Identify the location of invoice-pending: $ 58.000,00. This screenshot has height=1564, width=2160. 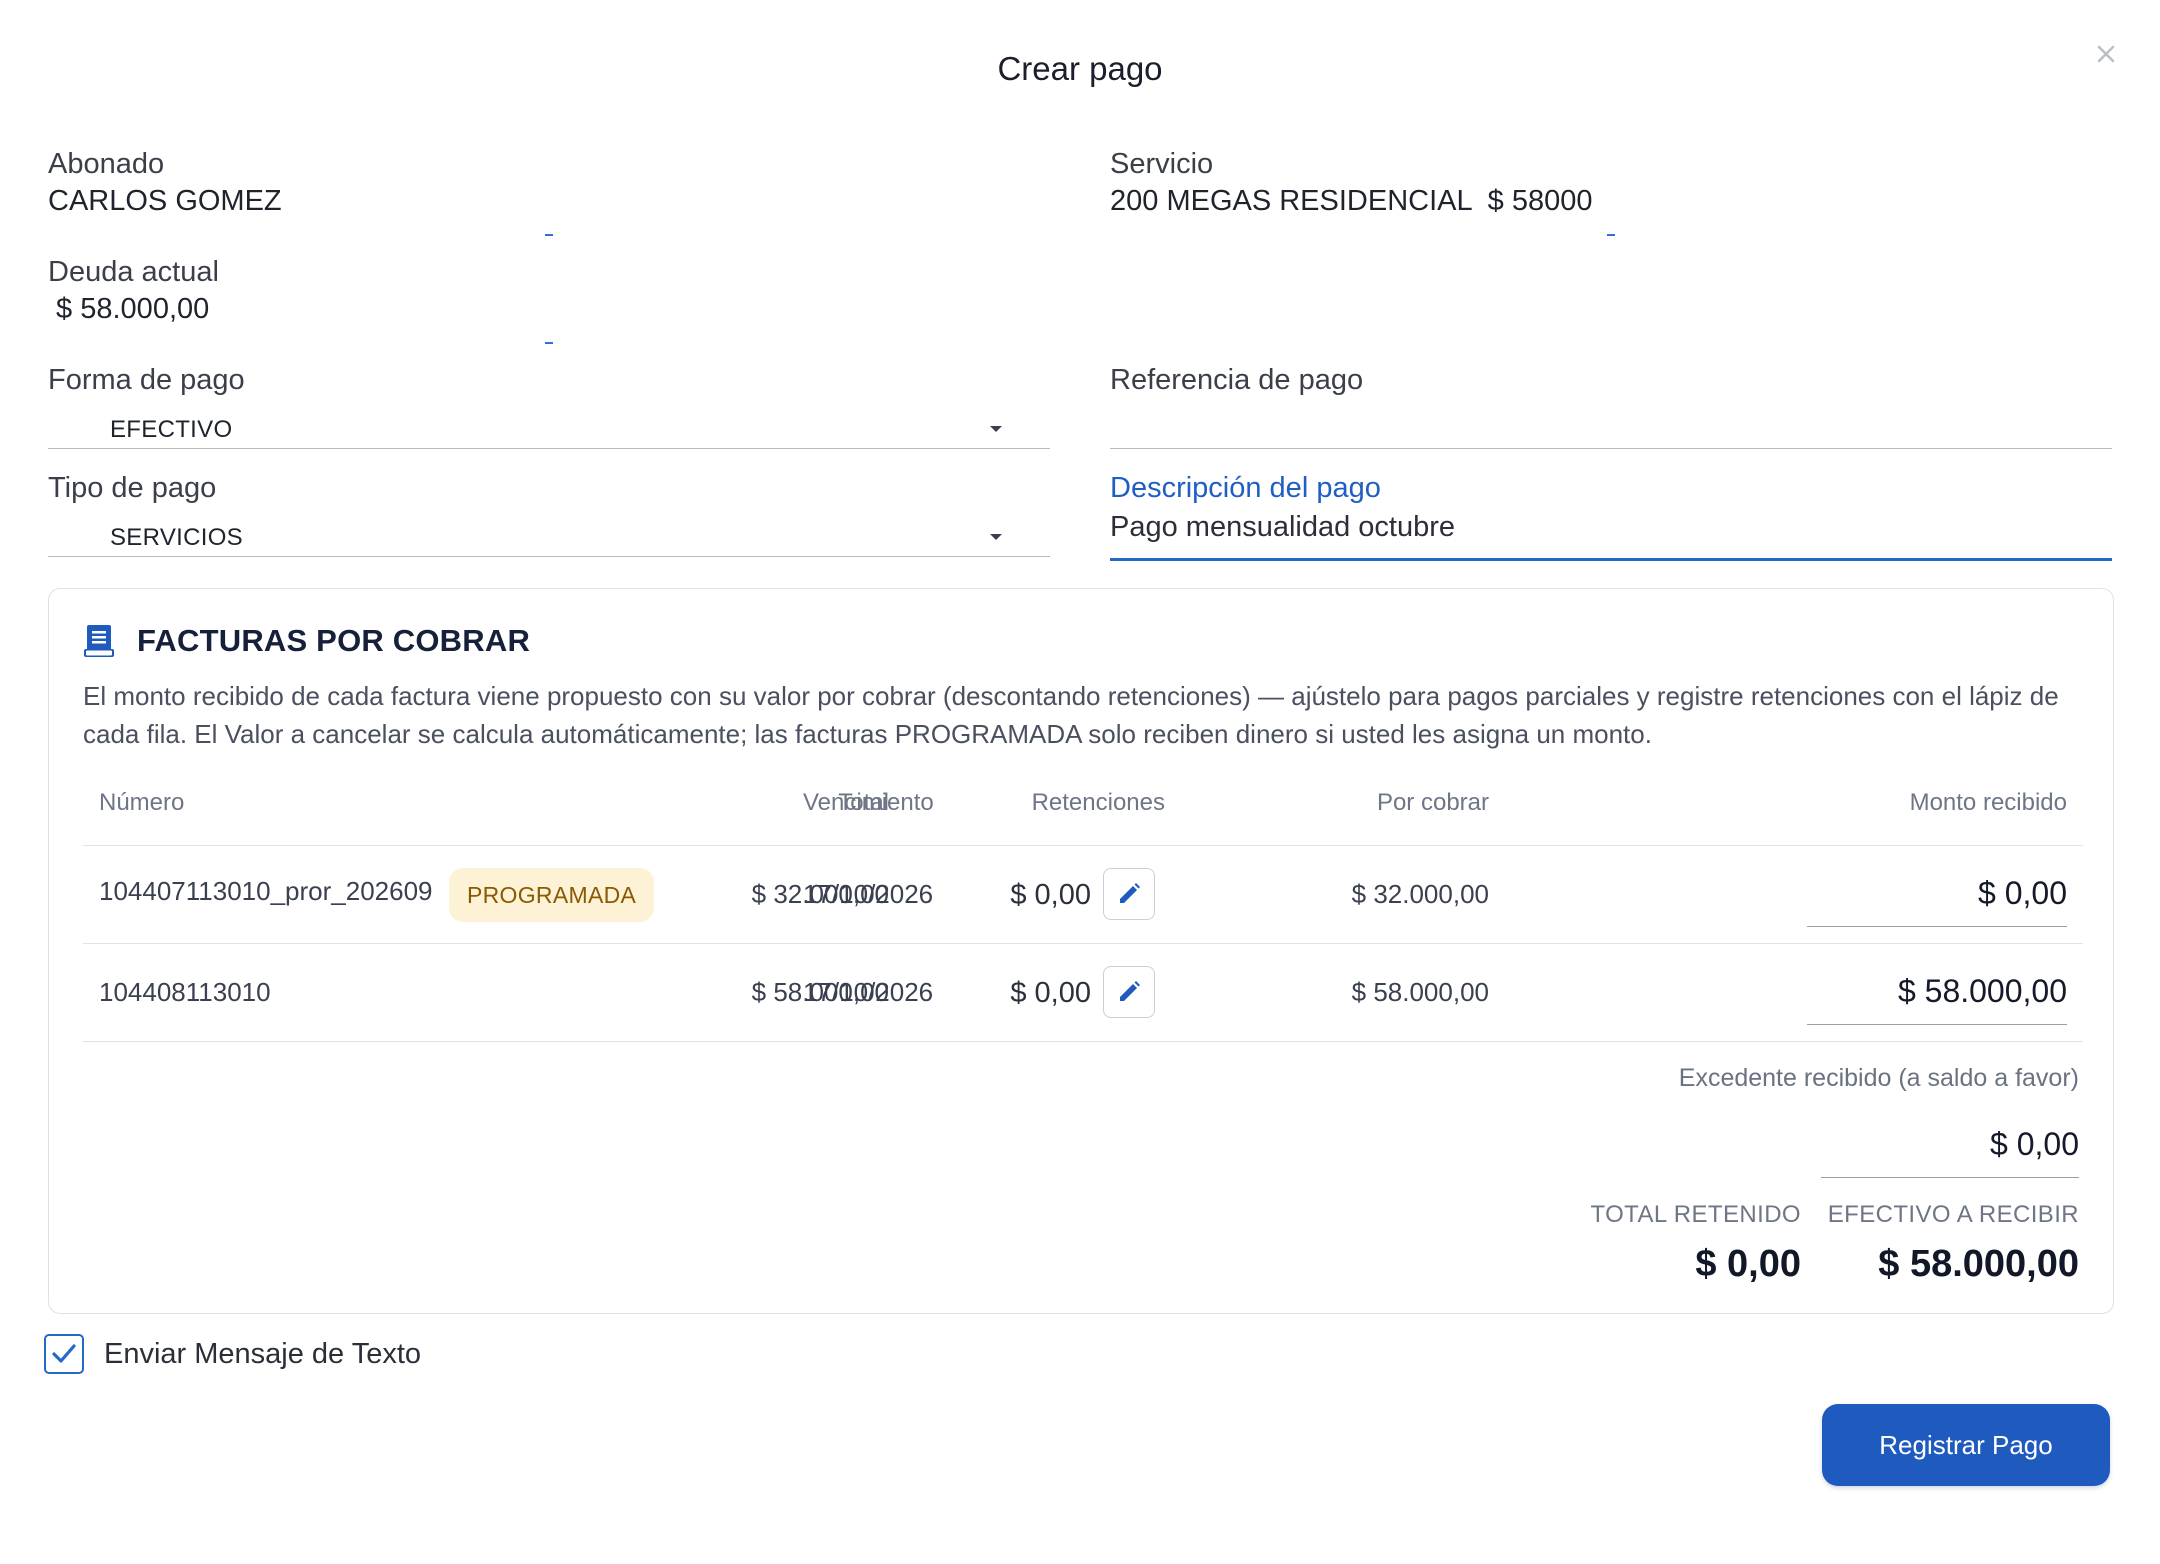
(1420, 992).